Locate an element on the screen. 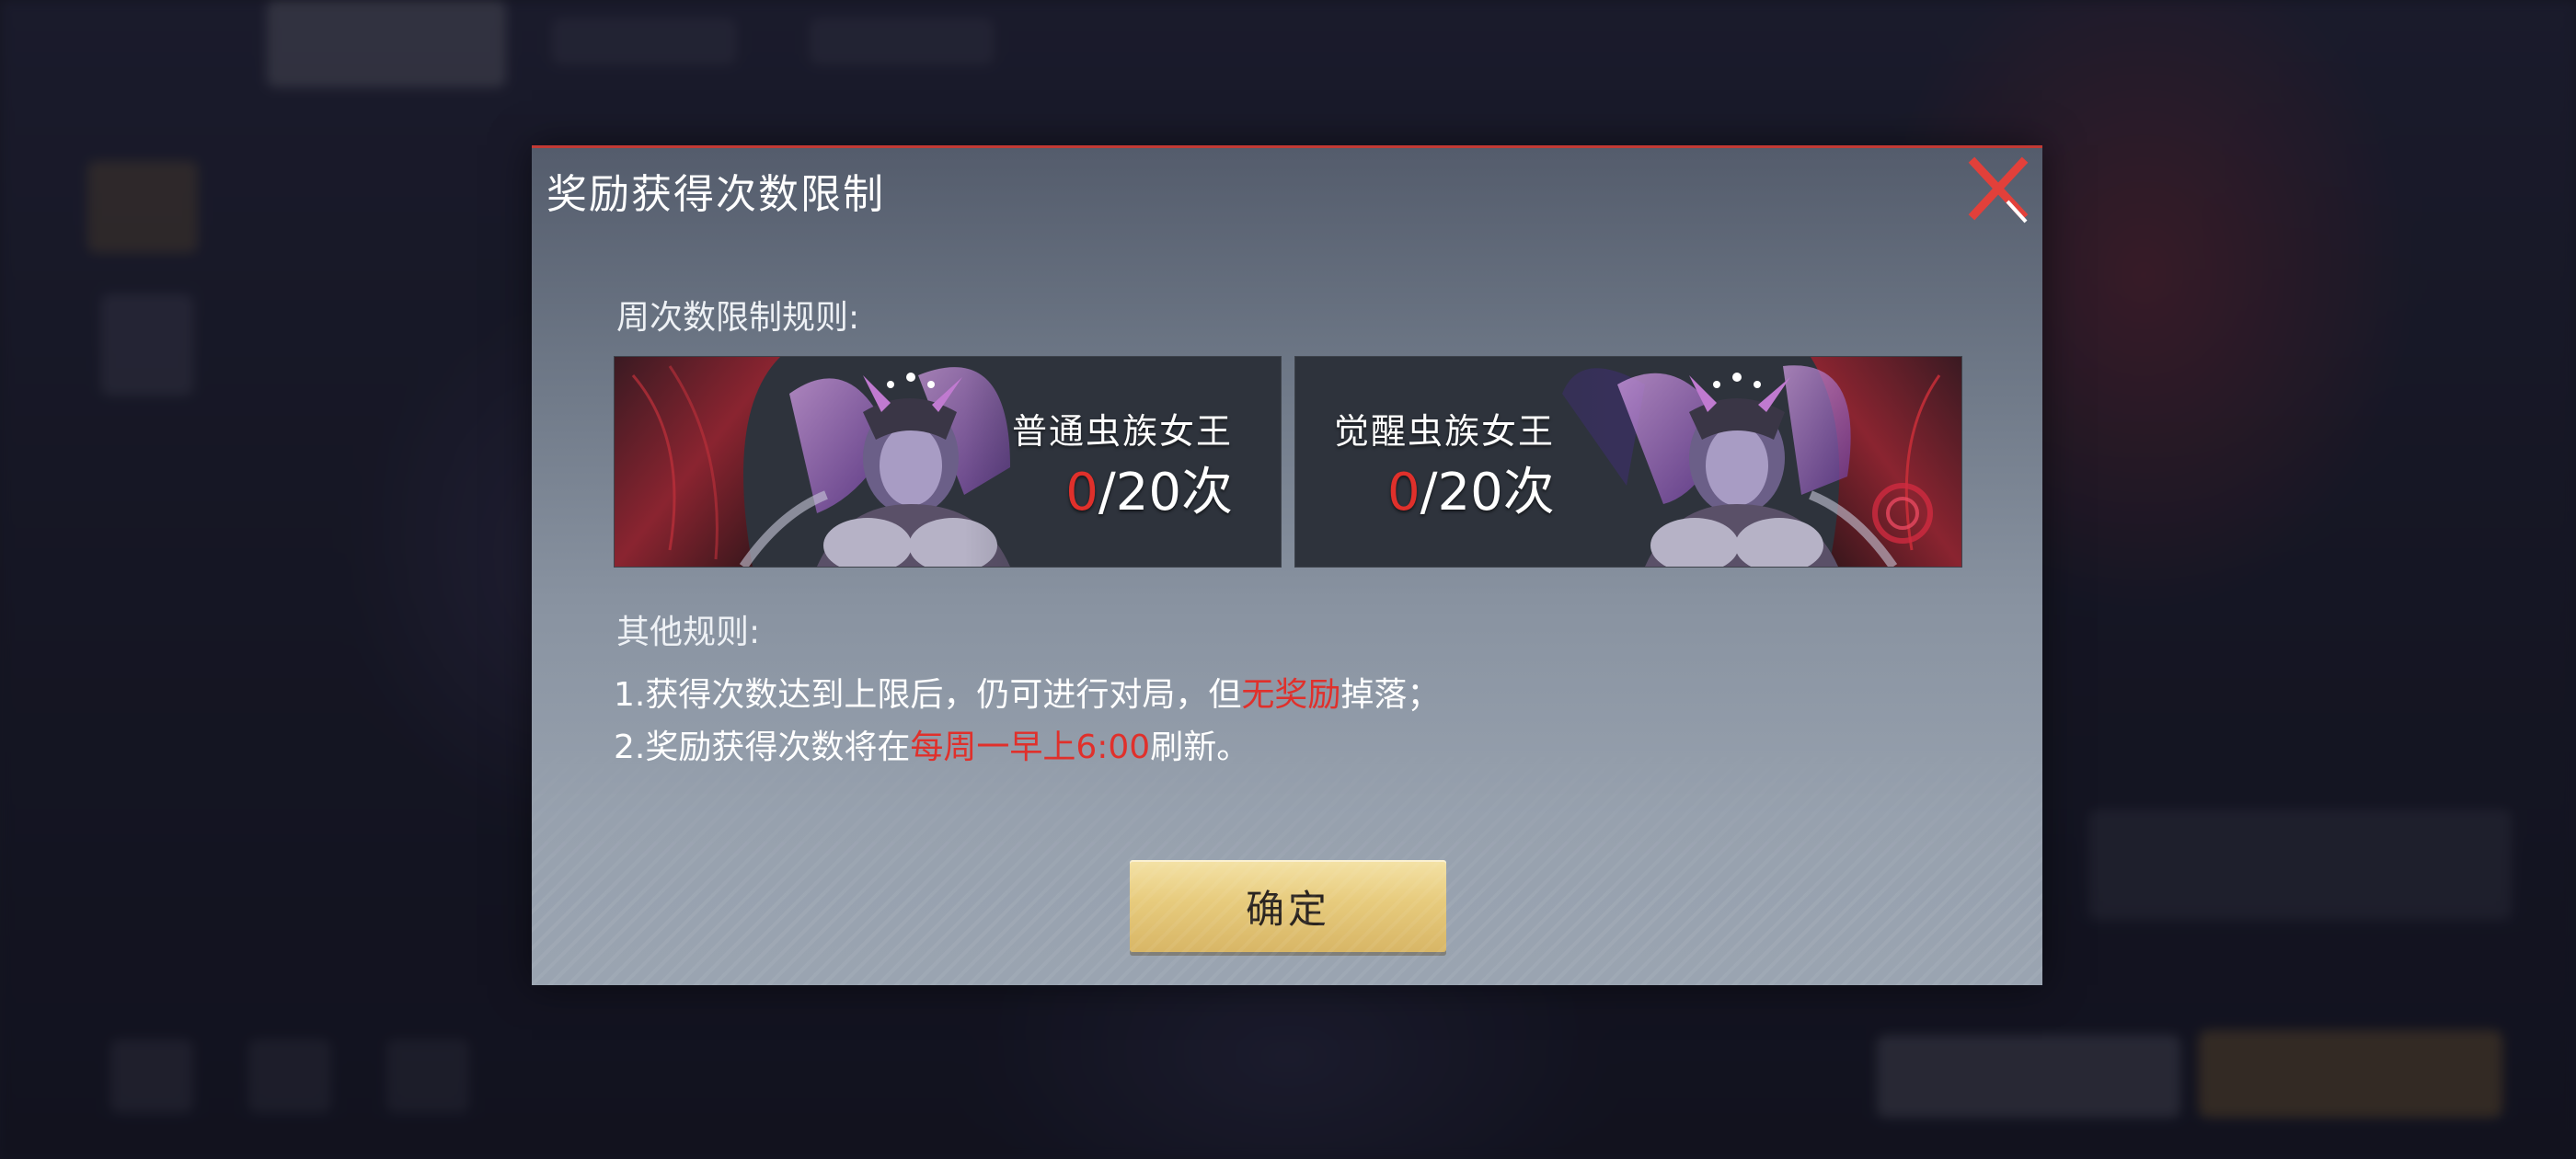 This screenshot has height=1159, width=2576. rule-line-2: 2.奖励获得次数将在每周一早上6:00刷新。 is located at coordinates (931, 744).